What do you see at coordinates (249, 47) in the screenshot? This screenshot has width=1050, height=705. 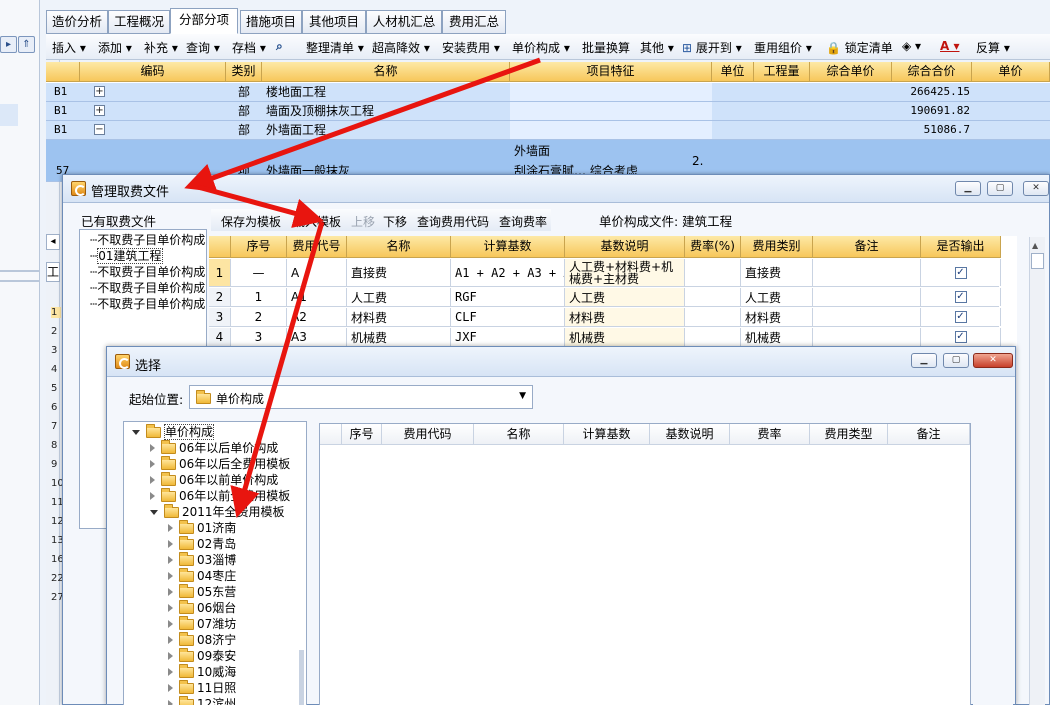 I see `archive-button: 存档 ▾` at bounding box center [249, 47].